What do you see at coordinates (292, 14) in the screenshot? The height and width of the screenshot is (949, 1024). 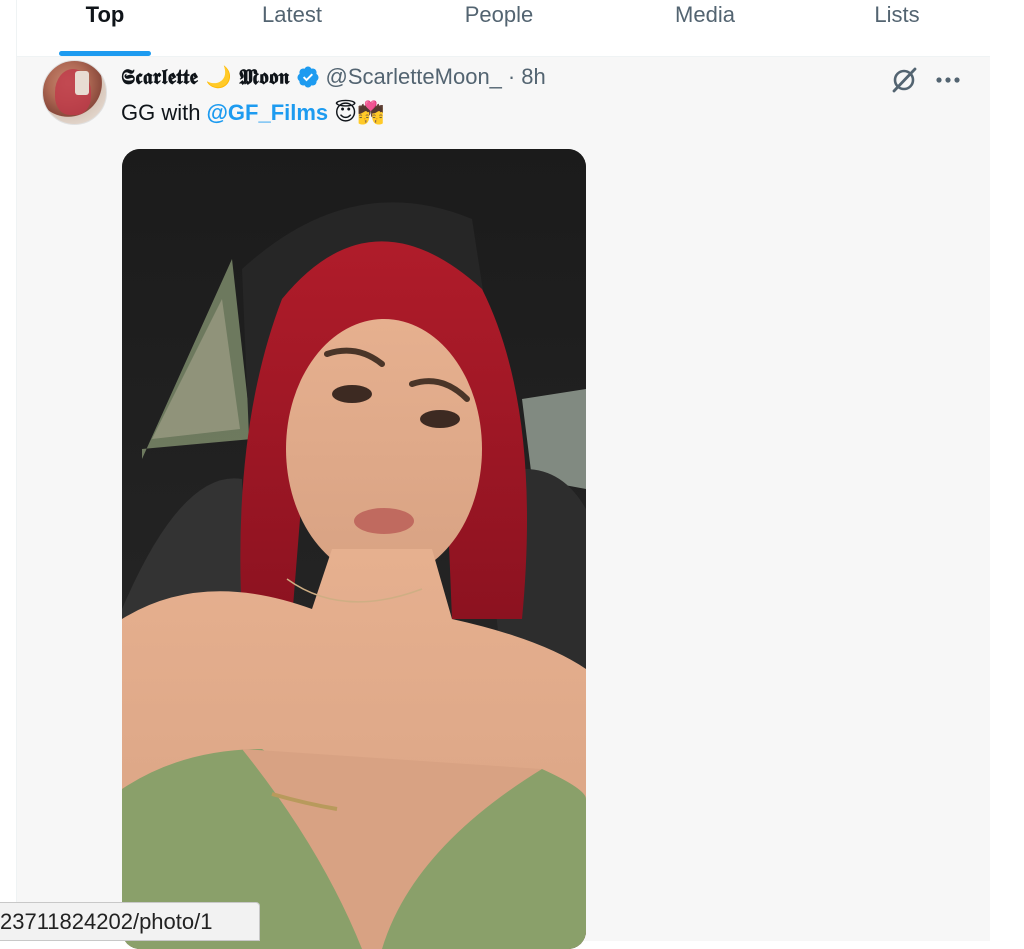 I see `tab-latest-label: Latest` at bounding box center [292, 14].